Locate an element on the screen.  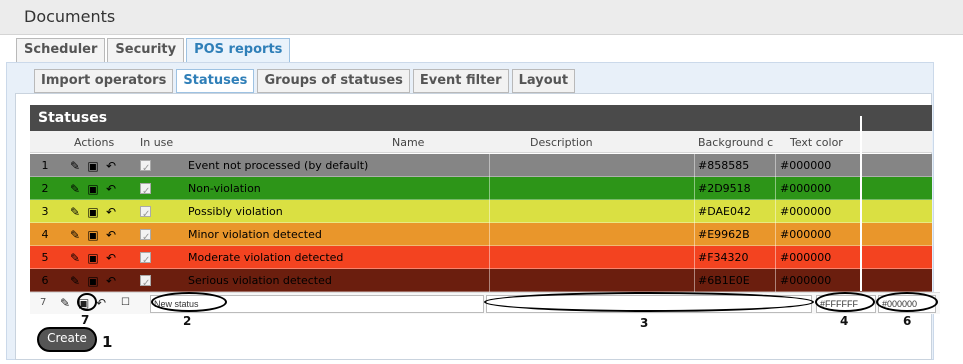
tab-scheduler: Scheduler is located at coordinates (61, 50).